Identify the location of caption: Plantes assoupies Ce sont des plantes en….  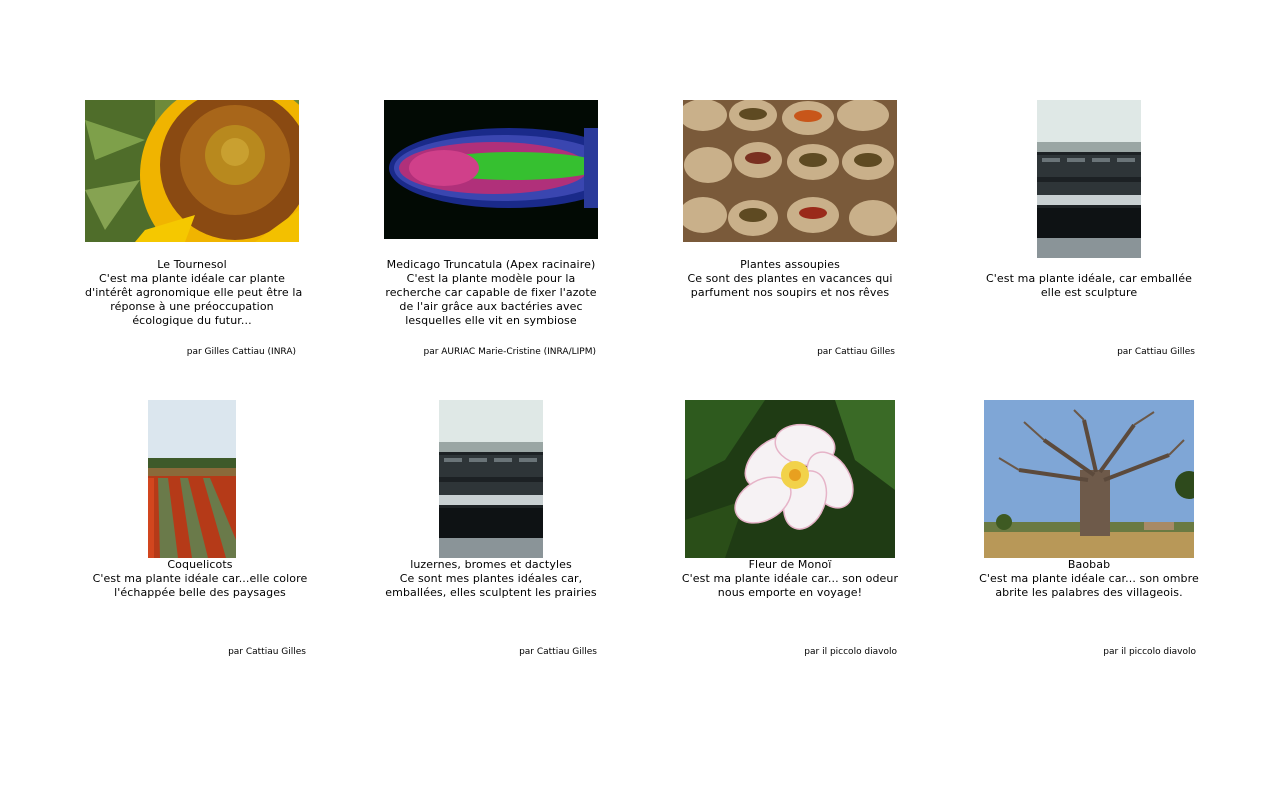
(790, 279).